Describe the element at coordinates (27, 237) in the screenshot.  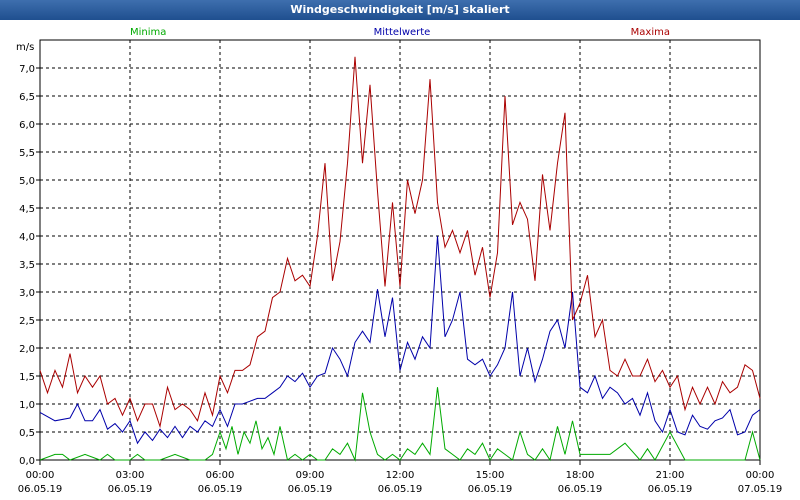
I see `y-tick-label: 4,0` at that location.